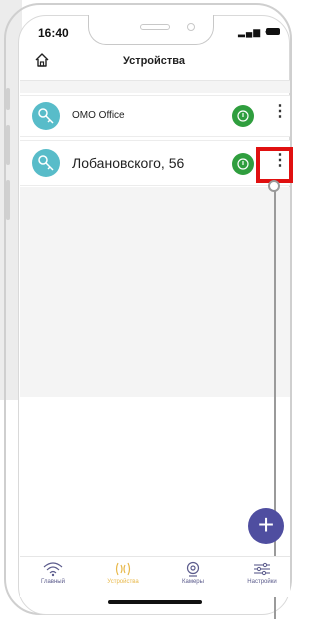 This screenshot has height=619, width=320. I want to click on phone-camera, so click(191, 27).